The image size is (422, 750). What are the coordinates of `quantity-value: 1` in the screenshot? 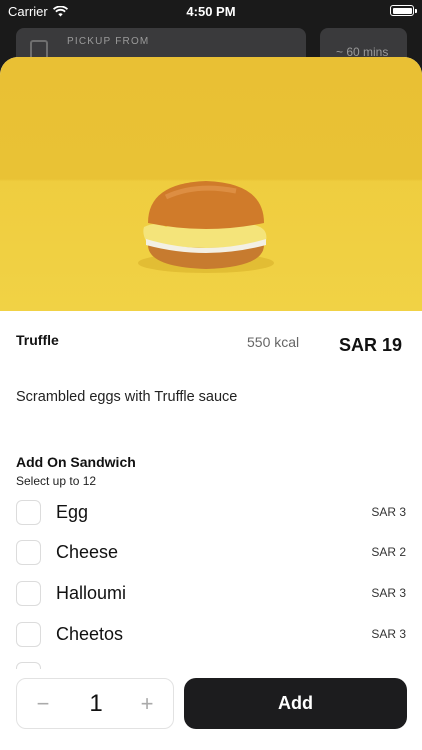 It's located at (96, 703).